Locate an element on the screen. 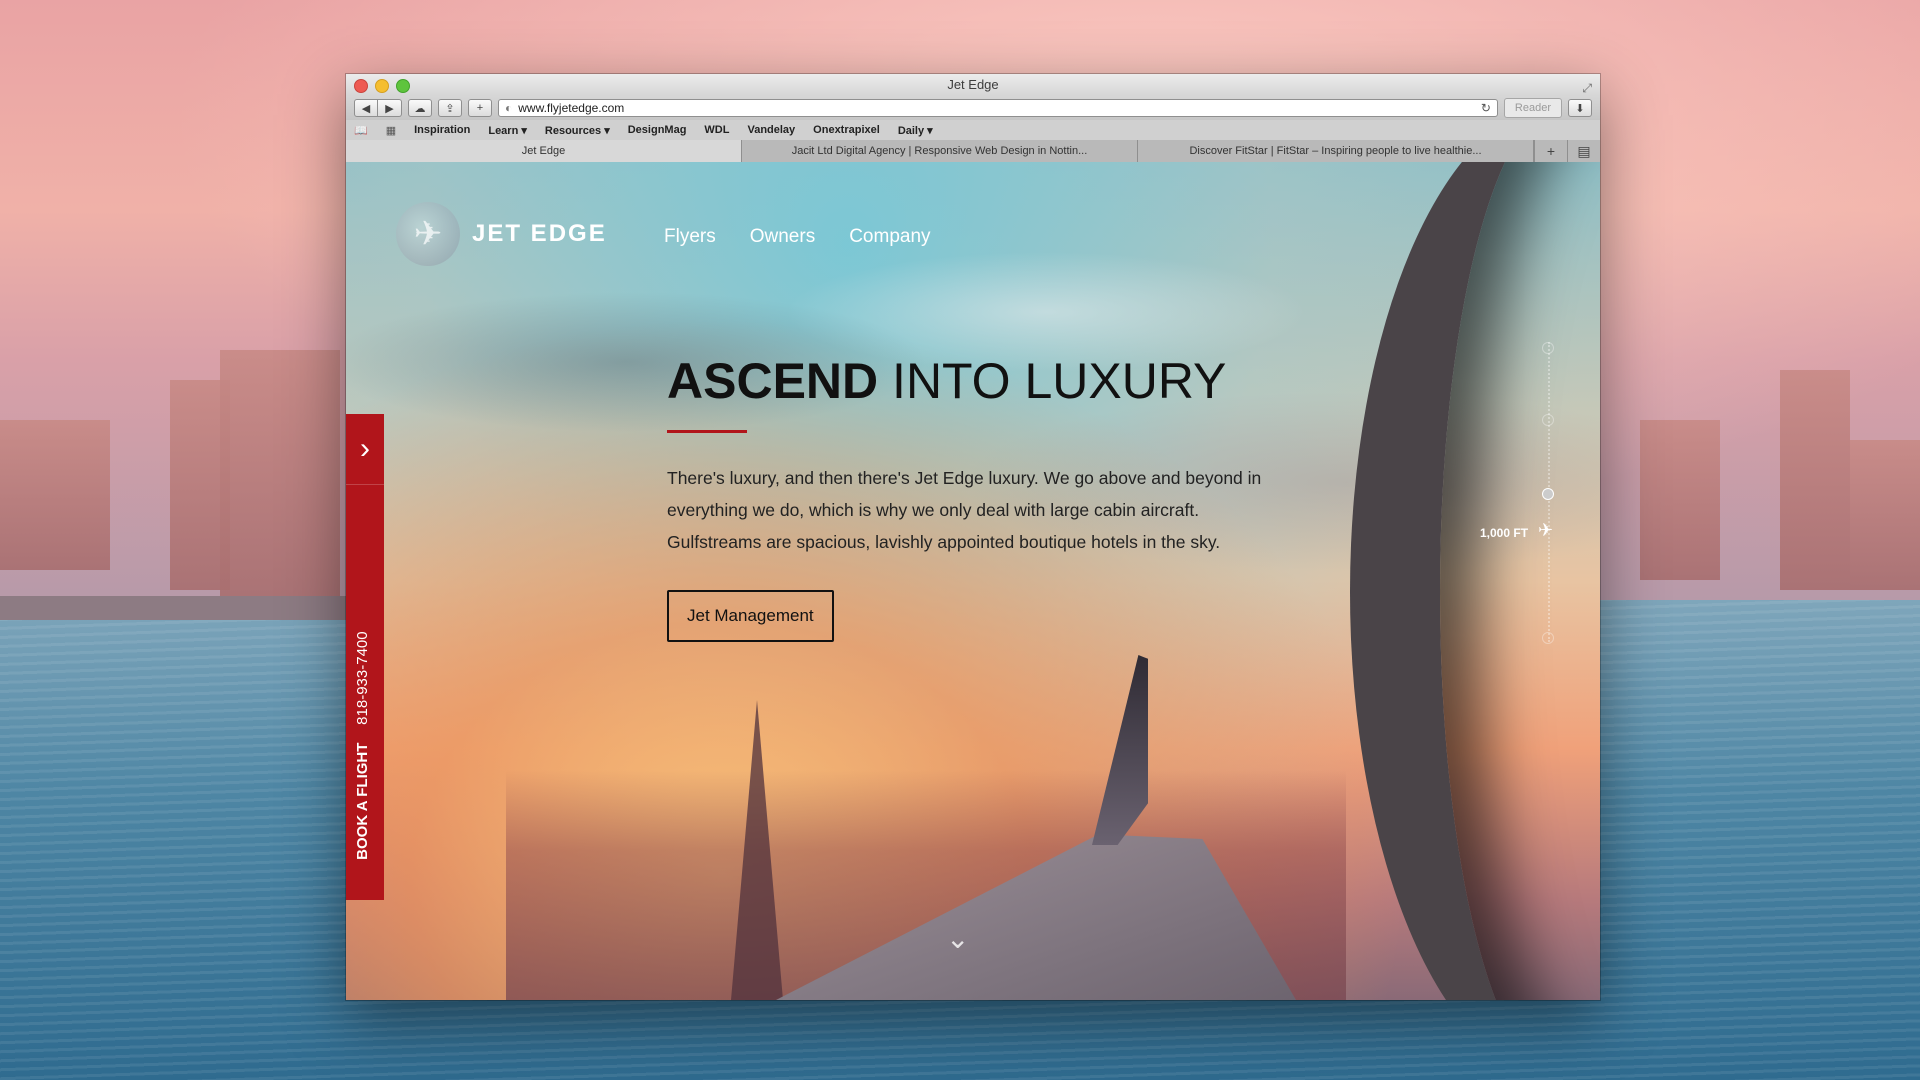  back-button: ◀ is located at coordinates (366, 108).